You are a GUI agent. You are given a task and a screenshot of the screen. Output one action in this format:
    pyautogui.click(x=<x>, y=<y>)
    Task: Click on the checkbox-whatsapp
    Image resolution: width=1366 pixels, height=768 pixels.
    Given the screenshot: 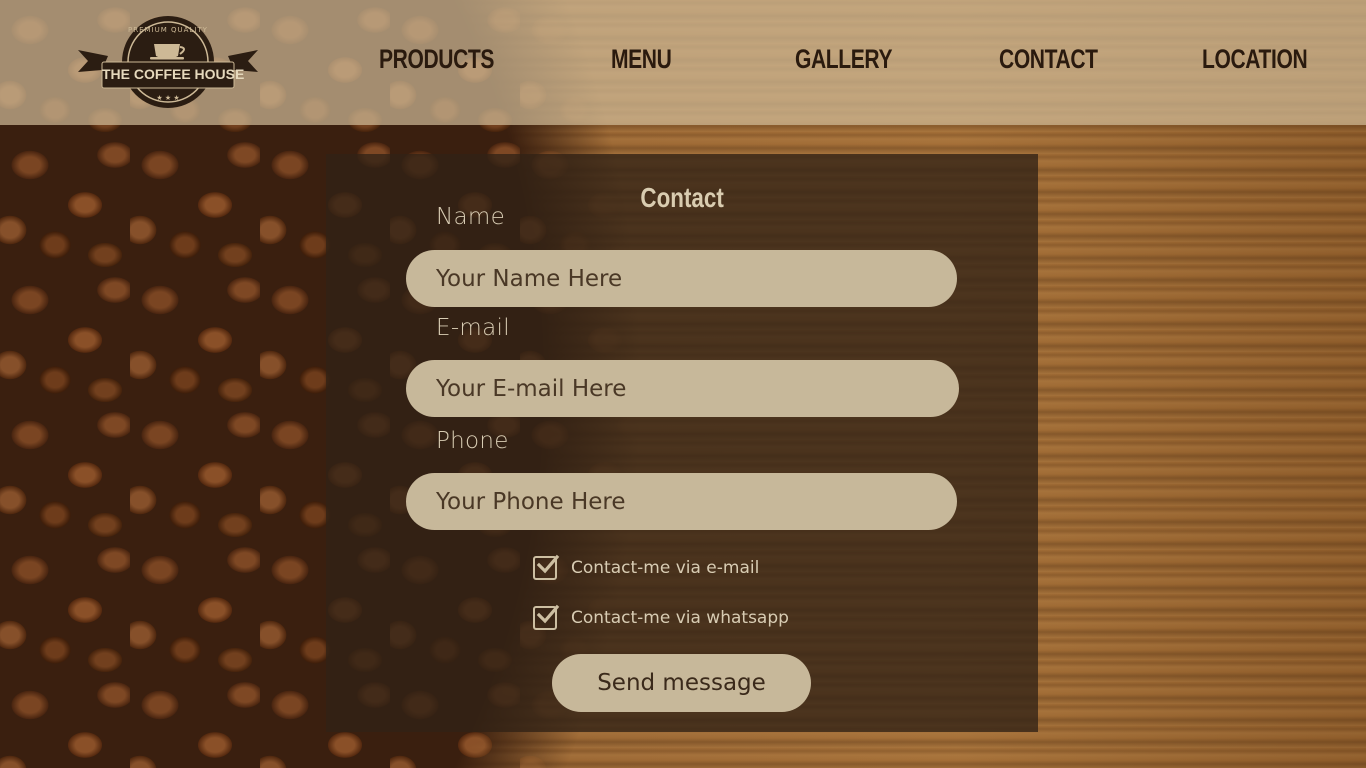 What is the action you would take?
    pyautogui.click(x=546, y=617)
    